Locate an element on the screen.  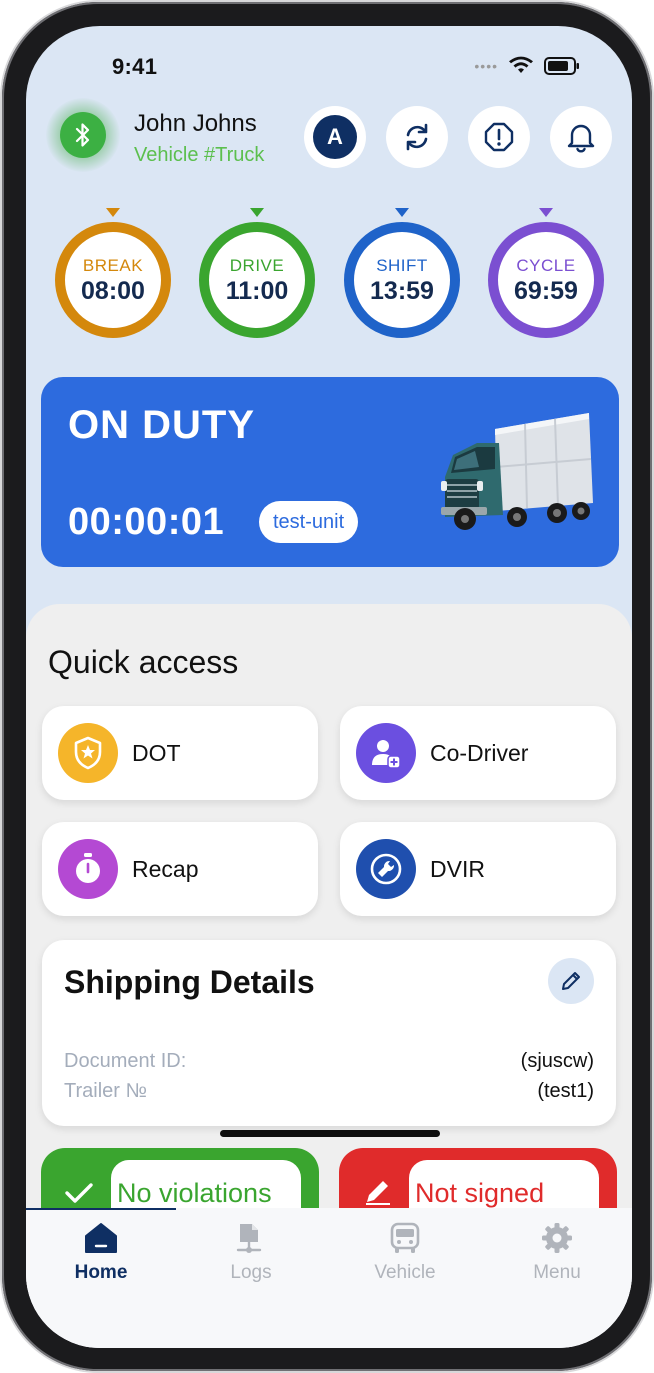
tab-vehicle: Vehicle is located at coordinates (405, 1253).